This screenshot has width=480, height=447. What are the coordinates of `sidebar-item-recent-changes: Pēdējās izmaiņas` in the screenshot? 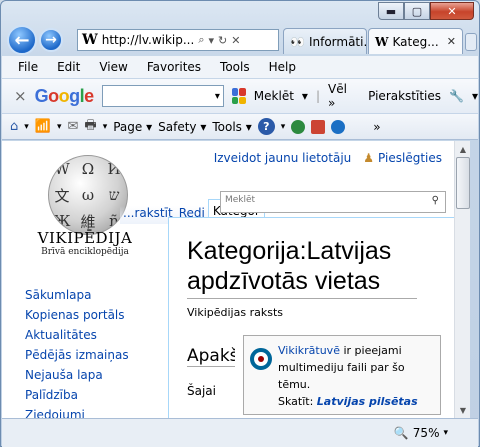 It's located at (77, 355).